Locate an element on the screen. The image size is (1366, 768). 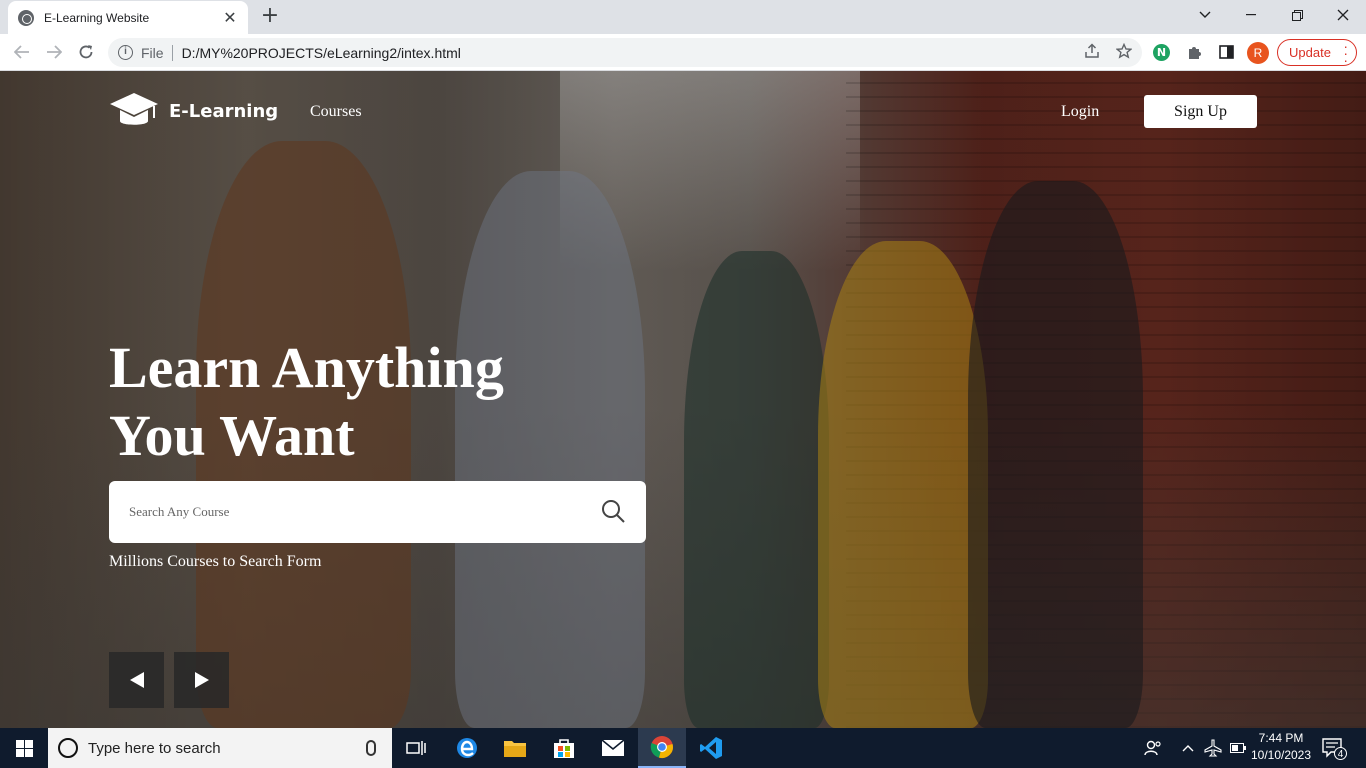
back-button is located at coordinates (22, 52).